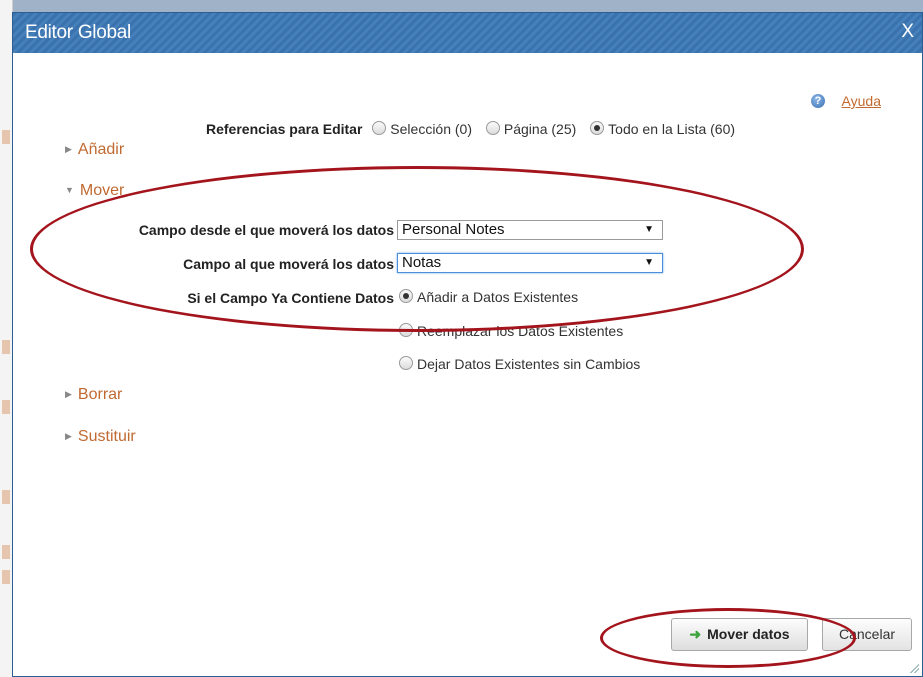  I want to click on collapse-triangle-icon: ▼, so click(69, 190).